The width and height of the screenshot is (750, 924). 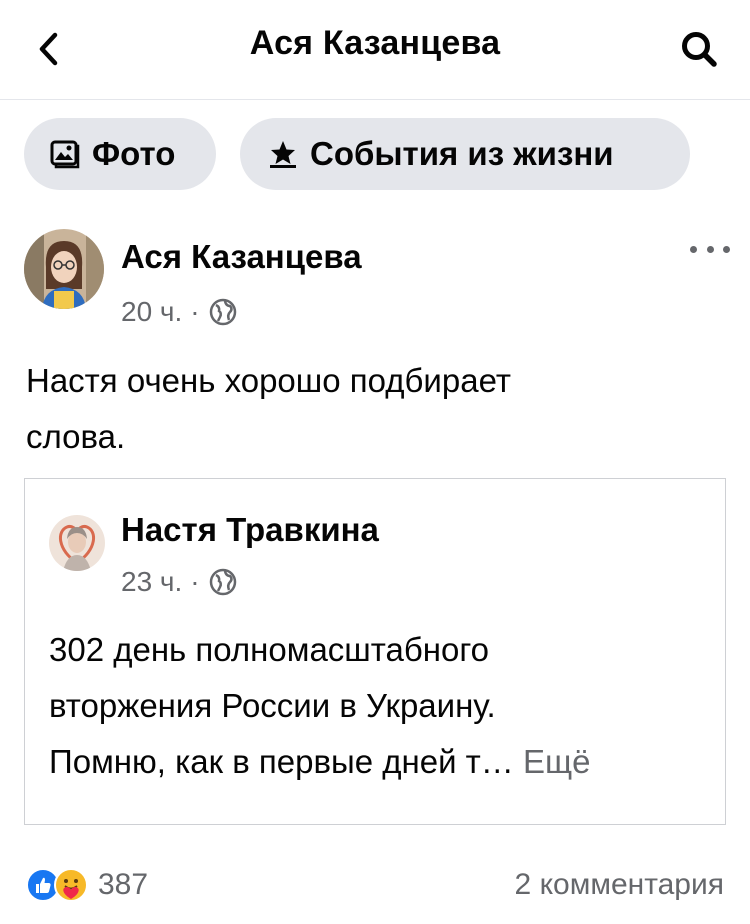 I want to click on search-button, so click(x=699, y=49).